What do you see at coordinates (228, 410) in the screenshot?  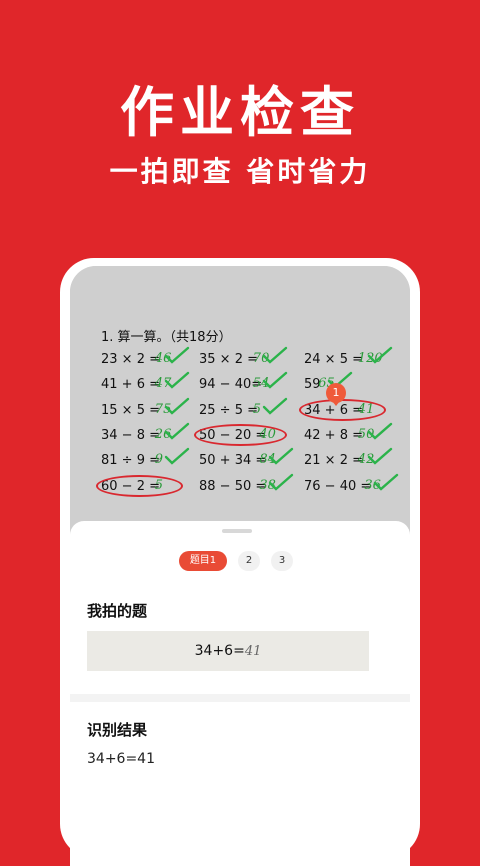 I see `problem-text: 25 ÷ 5 =` at bounding box center [228, 410].